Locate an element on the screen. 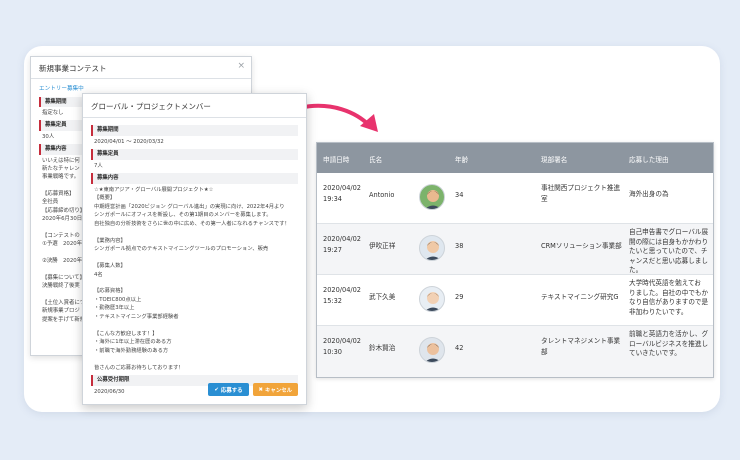  reason-cell: 前職と英語力を活かし、グ ローバルビジネスを推進し ていきたいです。 is located at coordinates (671, 344).